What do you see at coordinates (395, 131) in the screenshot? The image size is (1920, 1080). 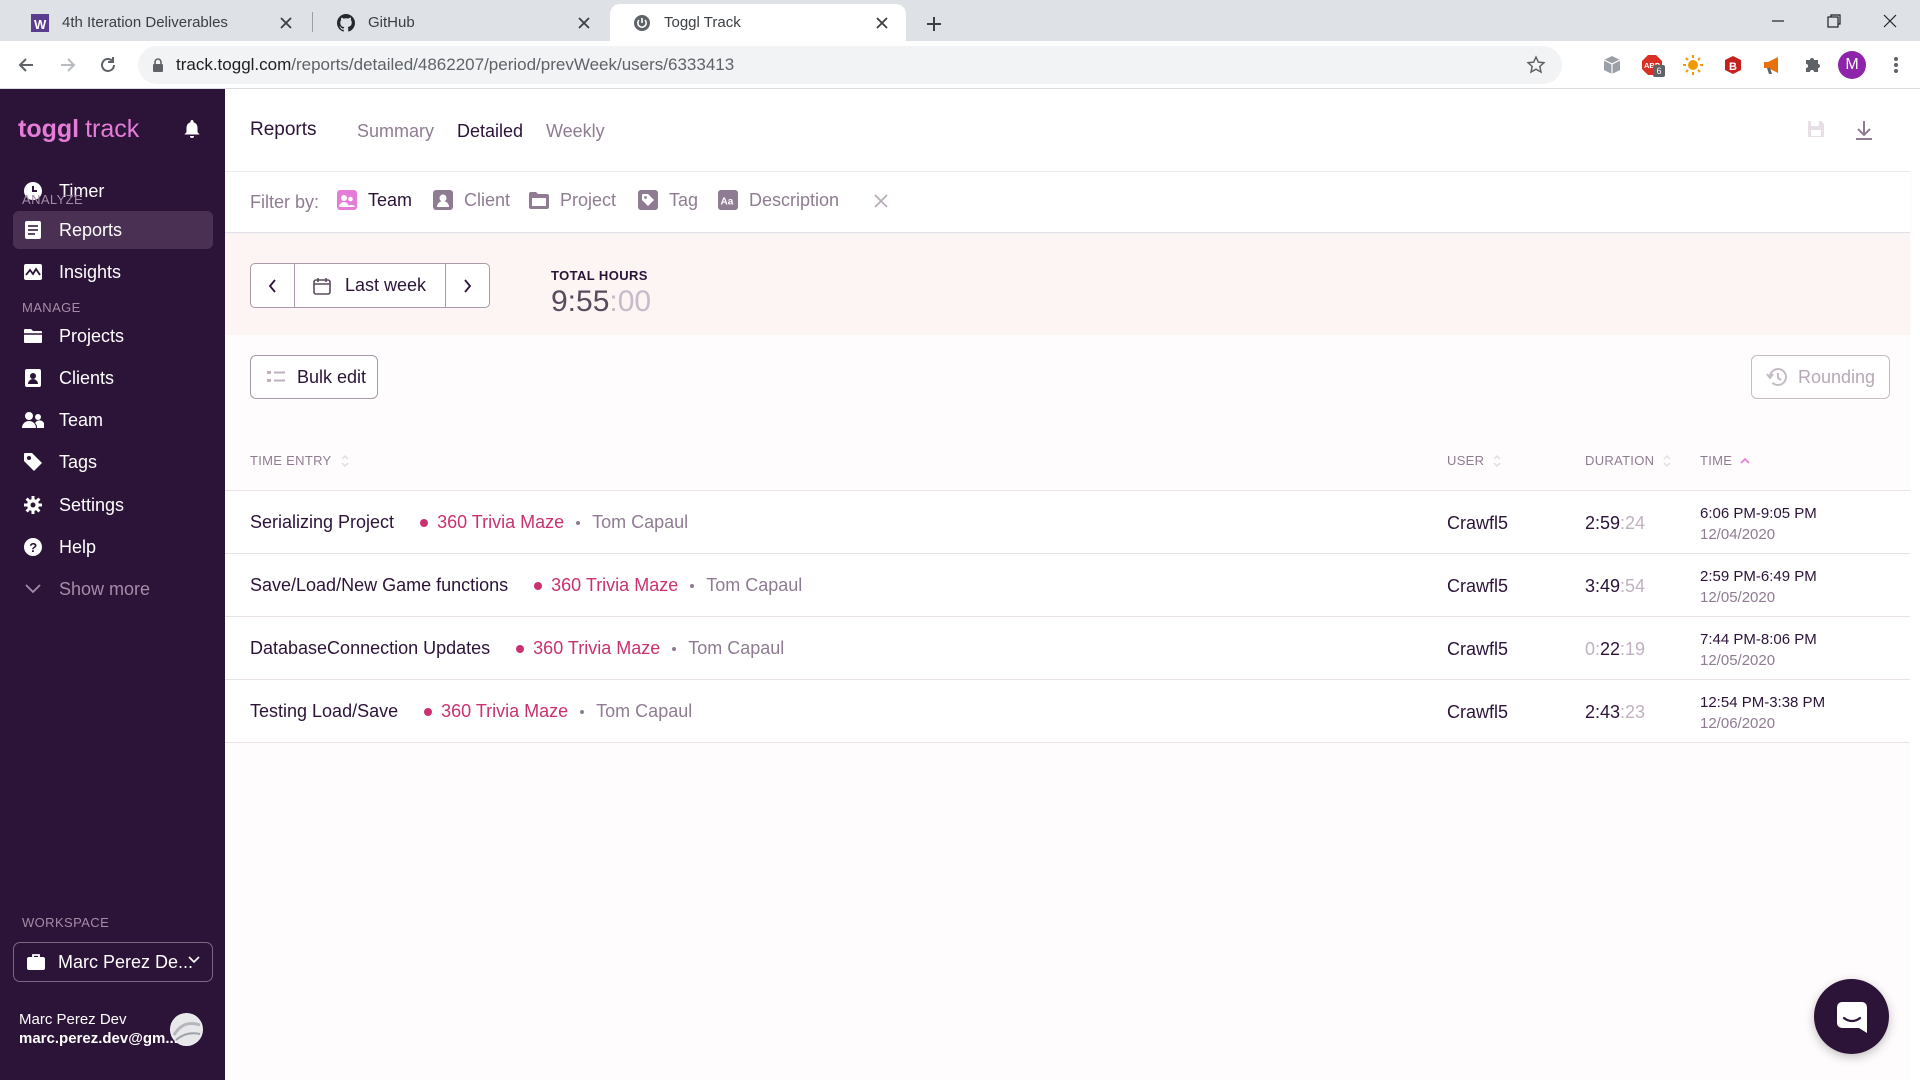 I see `tab-summary: Summary` at bounding box center [395, 131].